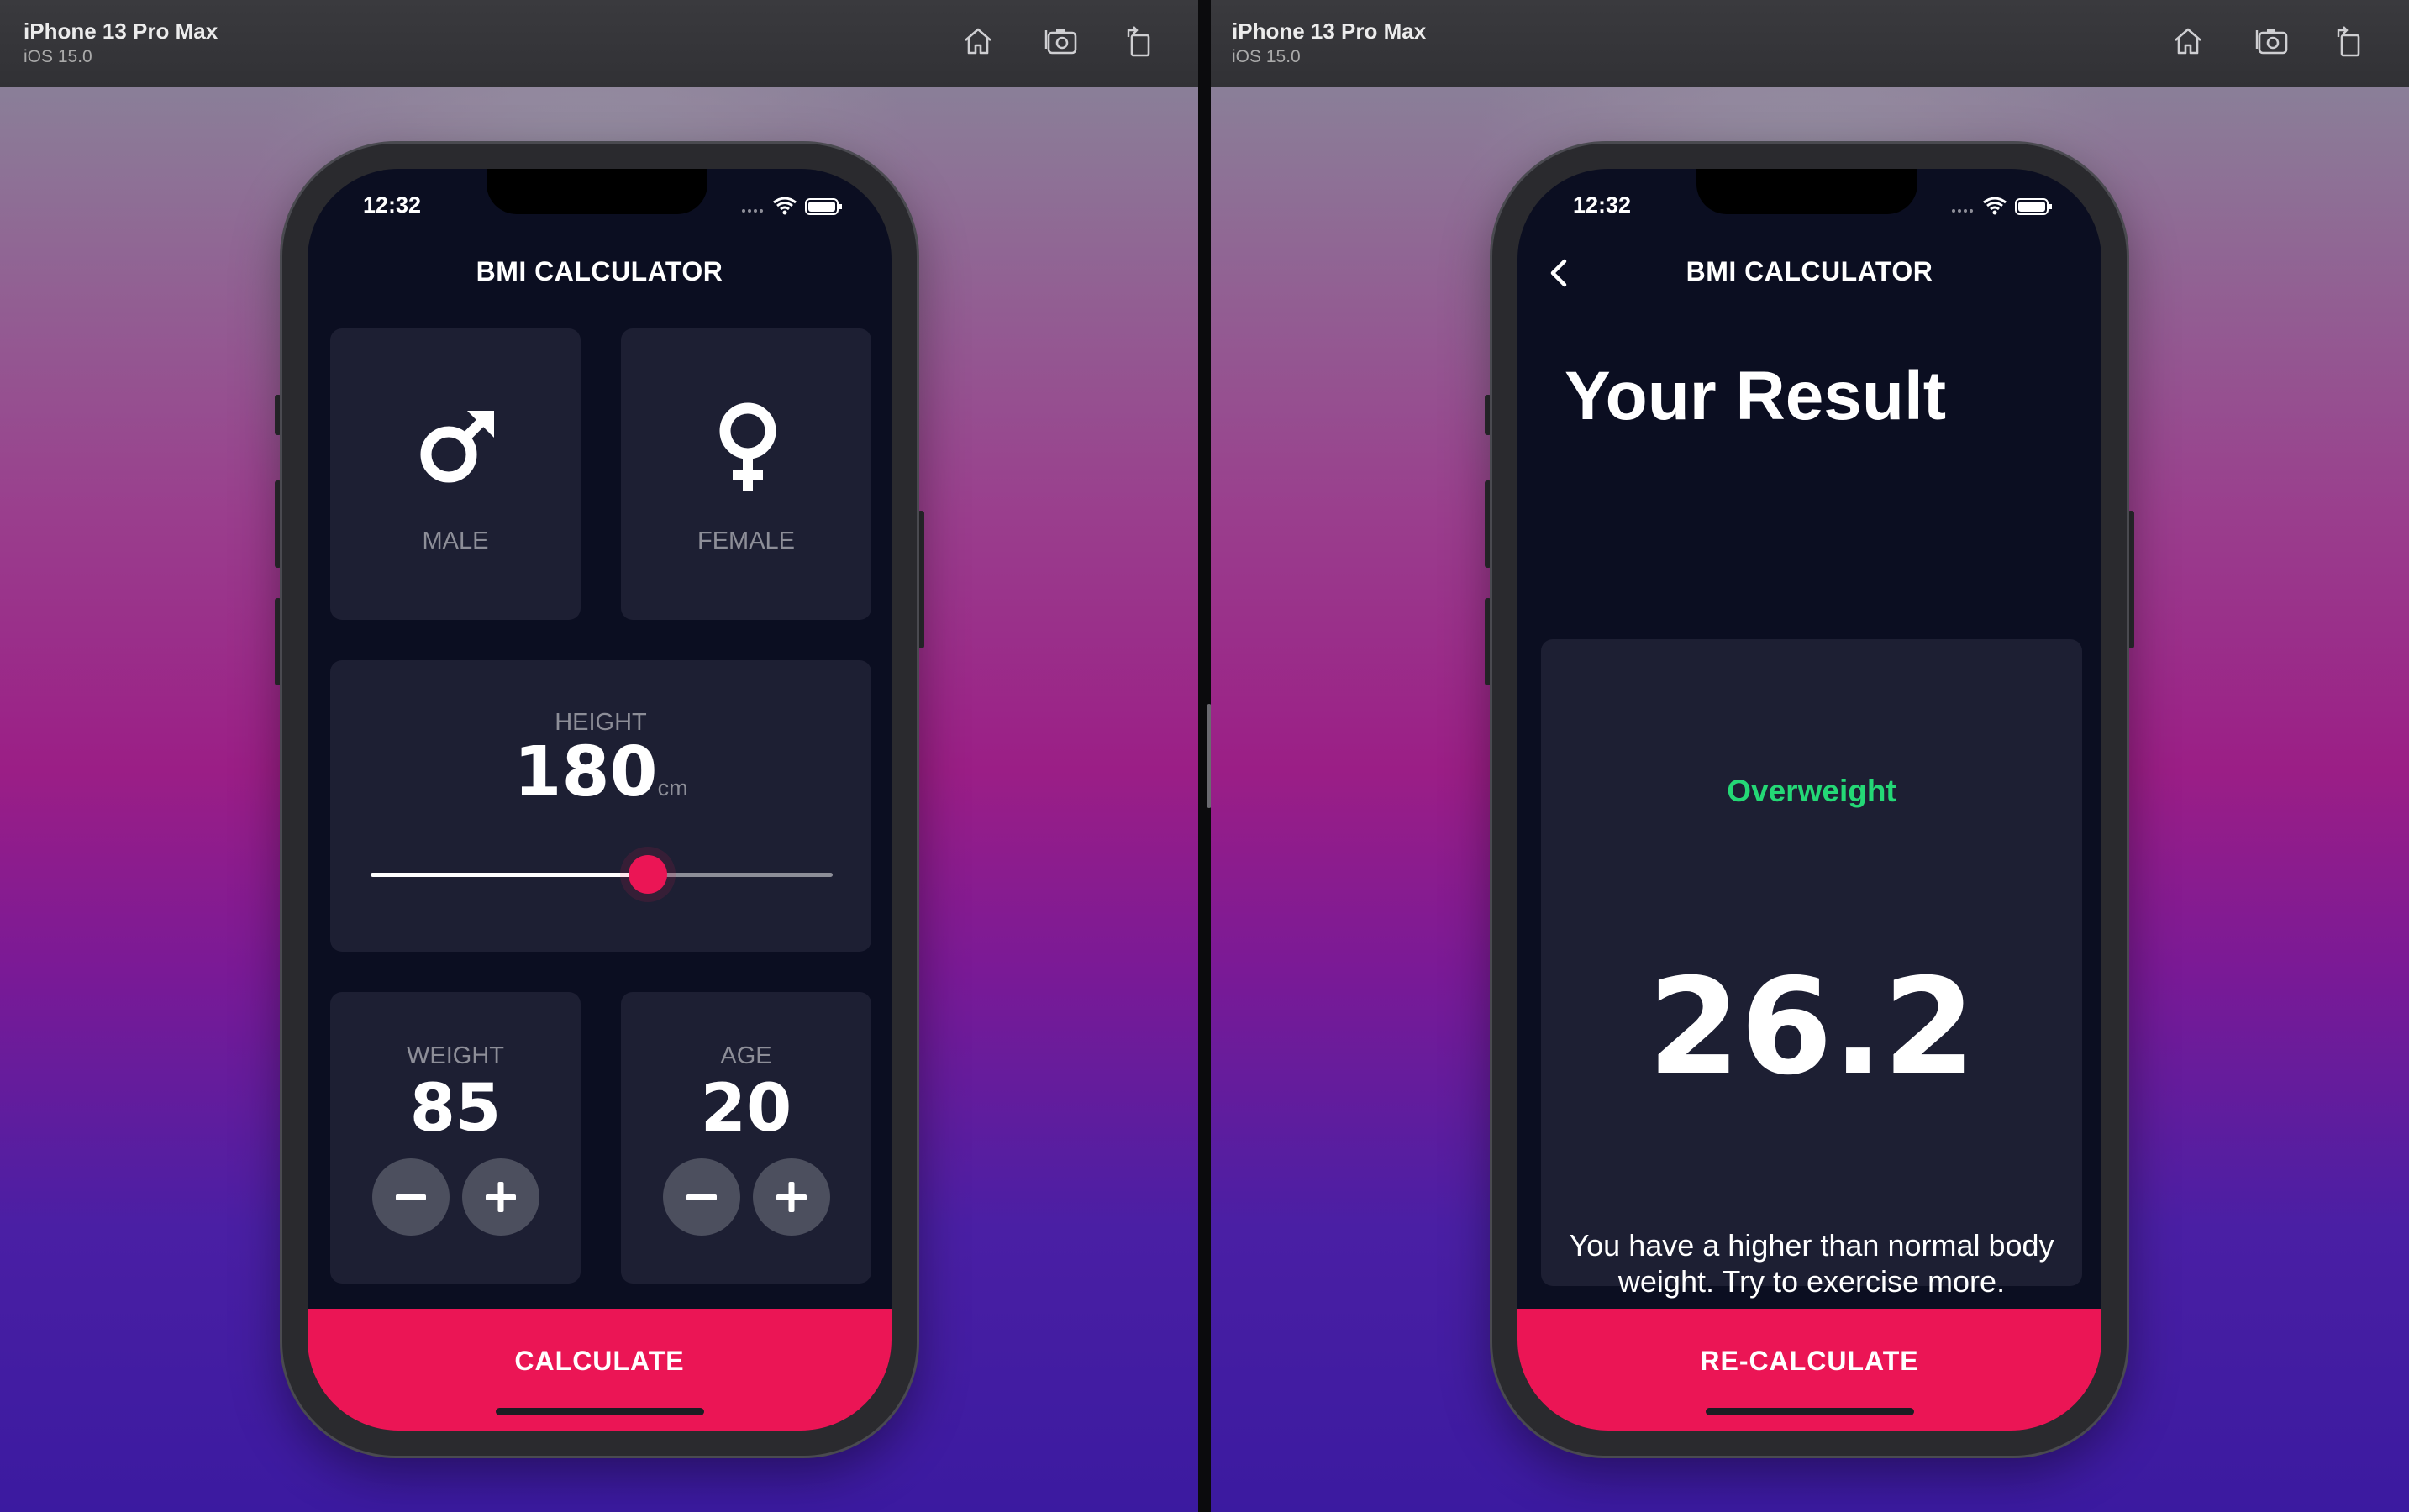 The image size is (2409, 1512). What do you see at coordinates (740, 875) in the screenshot?
I see `slider-track-inactive` at bounding box center [740, 875].